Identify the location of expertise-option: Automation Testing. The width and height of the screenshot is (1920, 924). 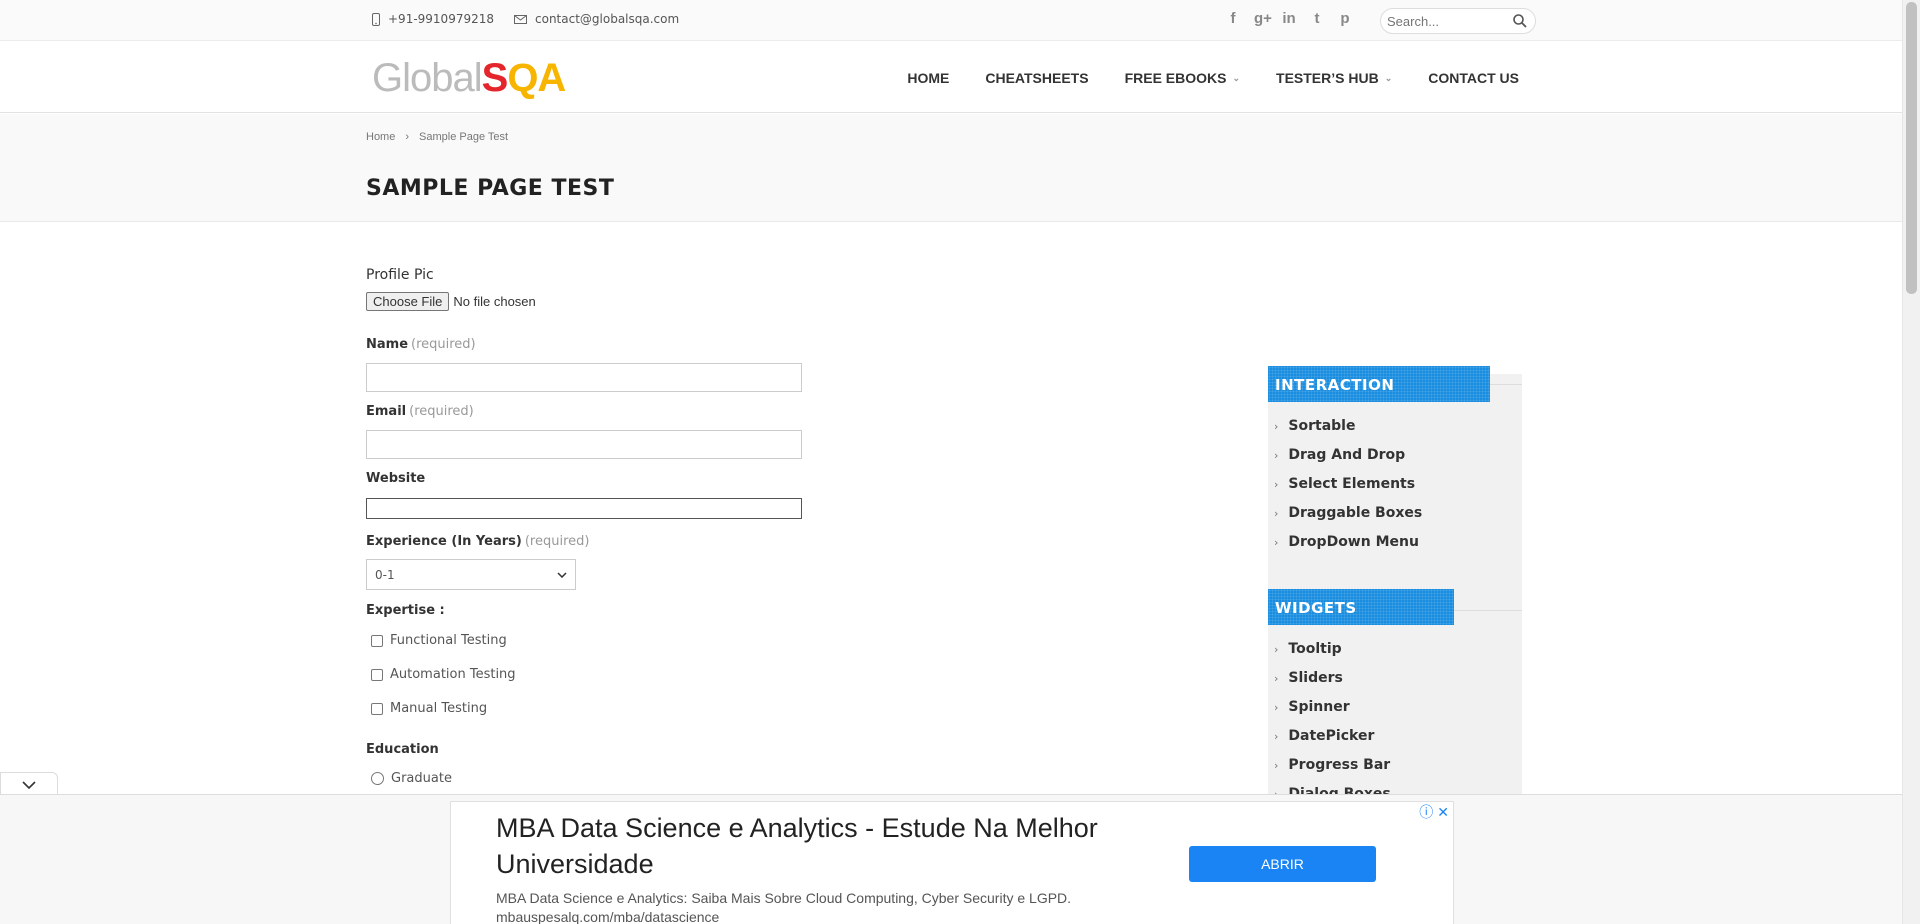
(443, 674).